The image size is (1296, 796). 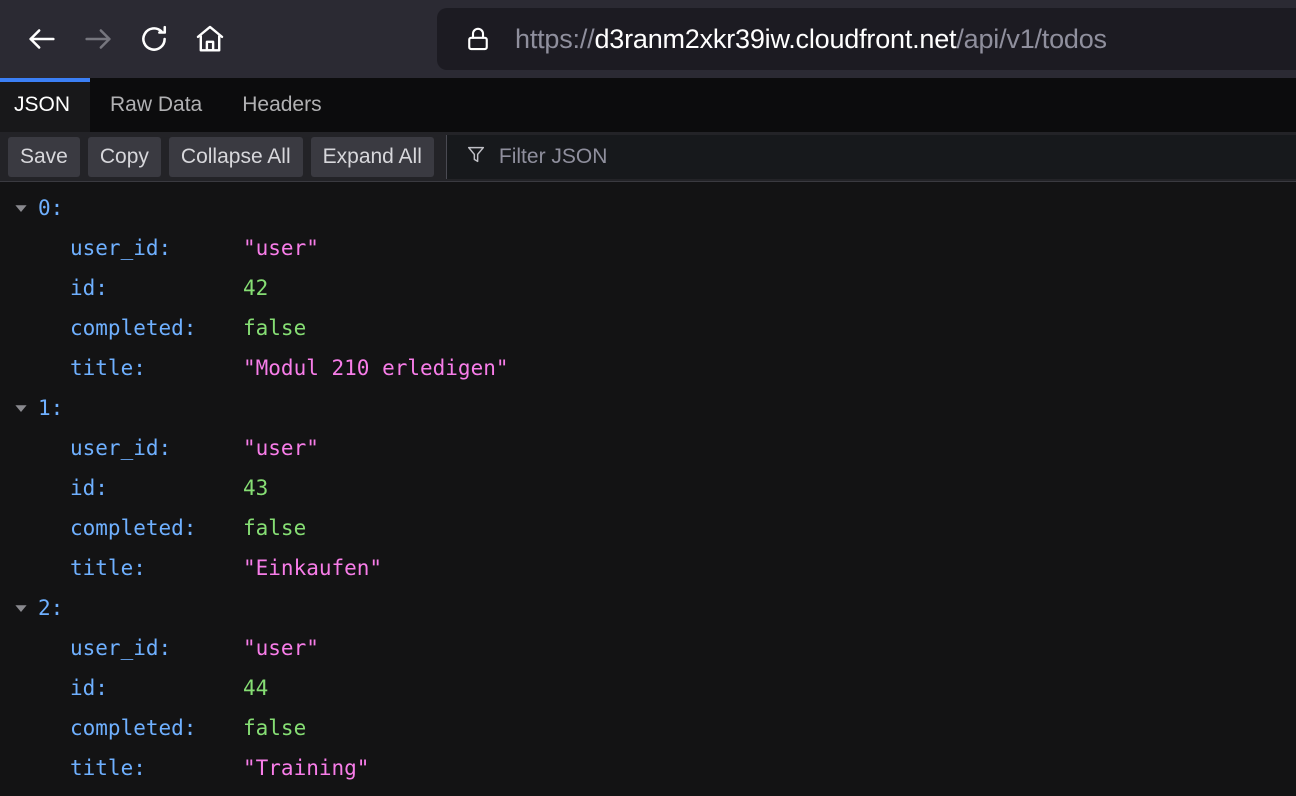 I want to click on json-property-row: id: 44, so click(x=648, y=688).